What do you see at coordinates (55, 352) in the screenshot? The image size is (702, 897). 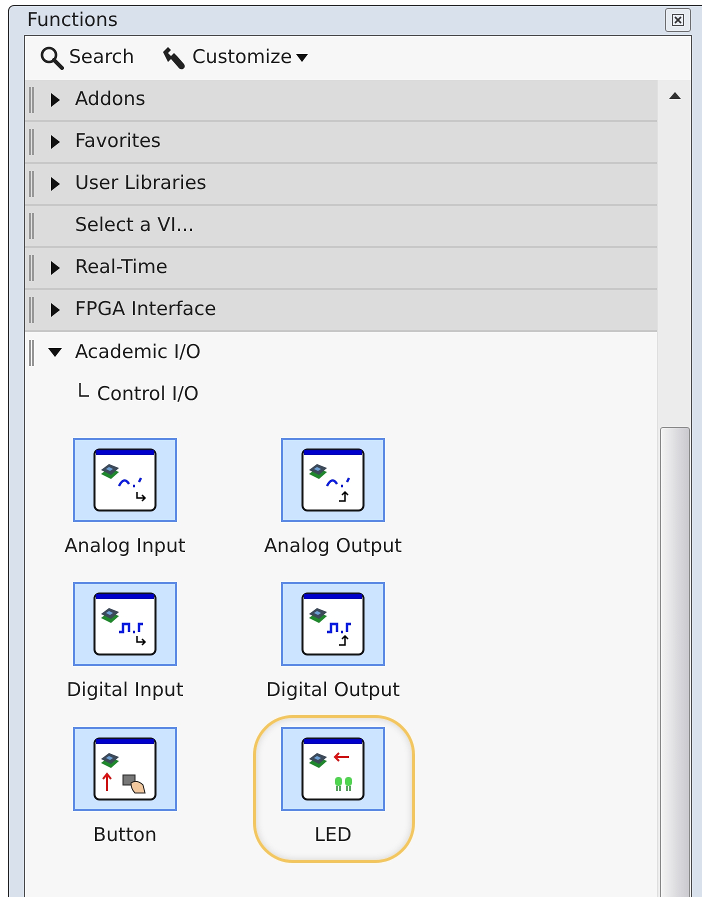 I see `expanded-arrow-icon` at bounding box center [55, 352].